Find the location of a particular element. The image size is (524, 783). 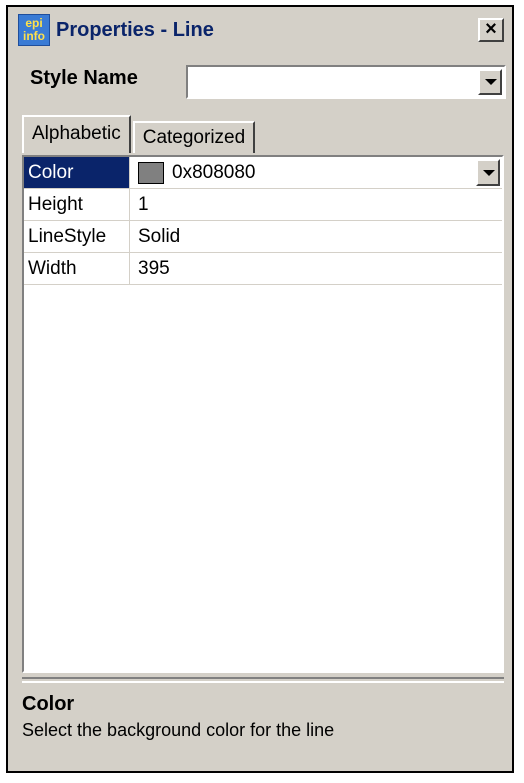

color-swatch is located at coordinates (151, 172).